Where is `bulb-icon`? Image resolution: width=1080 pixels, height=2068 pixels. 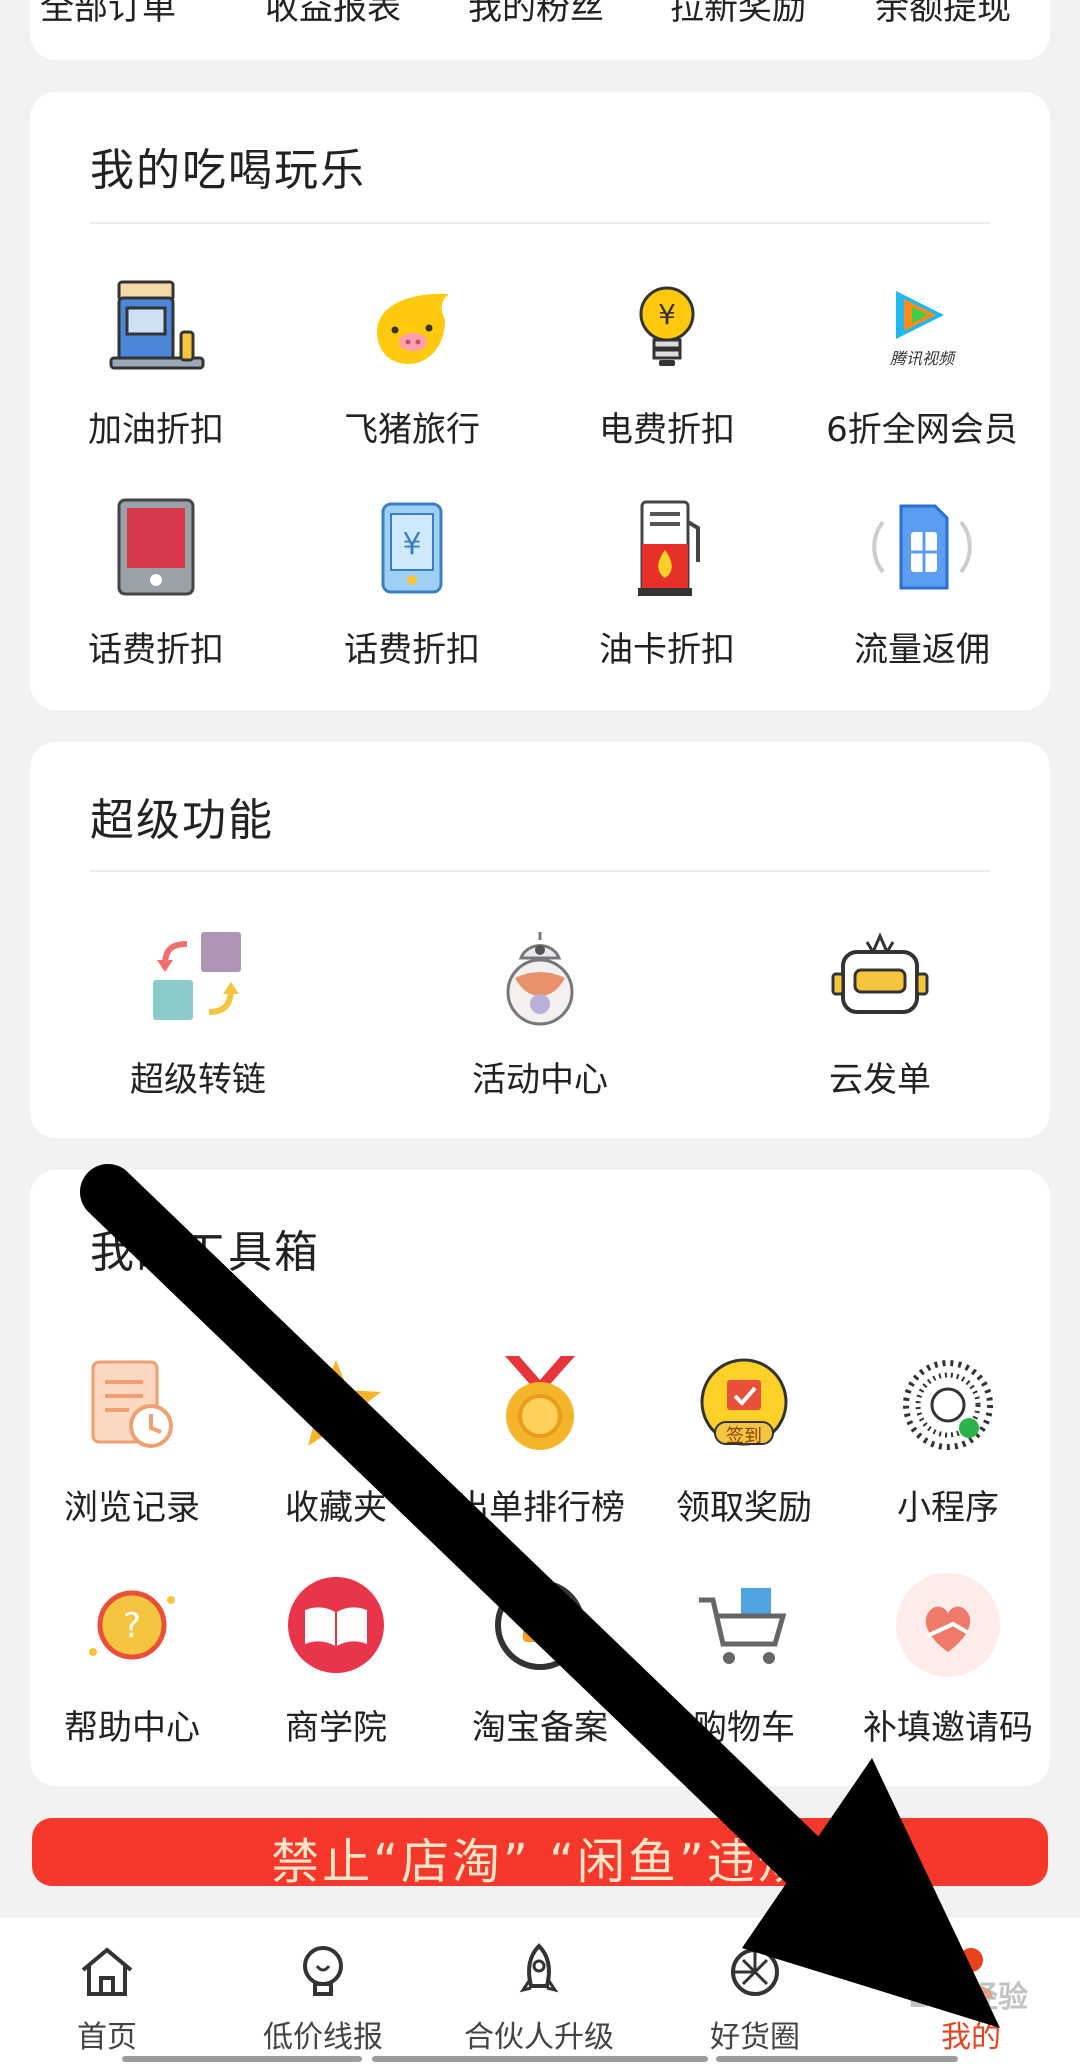
bulb-icon is located at coordinates (323, 1971).